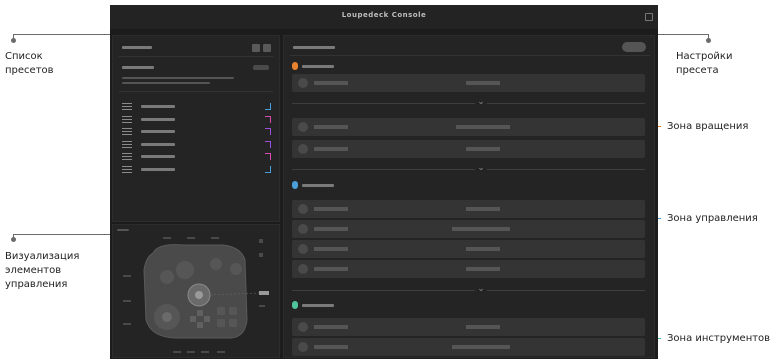 The height and width of the screenshot is (364, 776). Describe the element at coordinates (216, 264) in the screenshot. I see `top-center-dial` at that location.